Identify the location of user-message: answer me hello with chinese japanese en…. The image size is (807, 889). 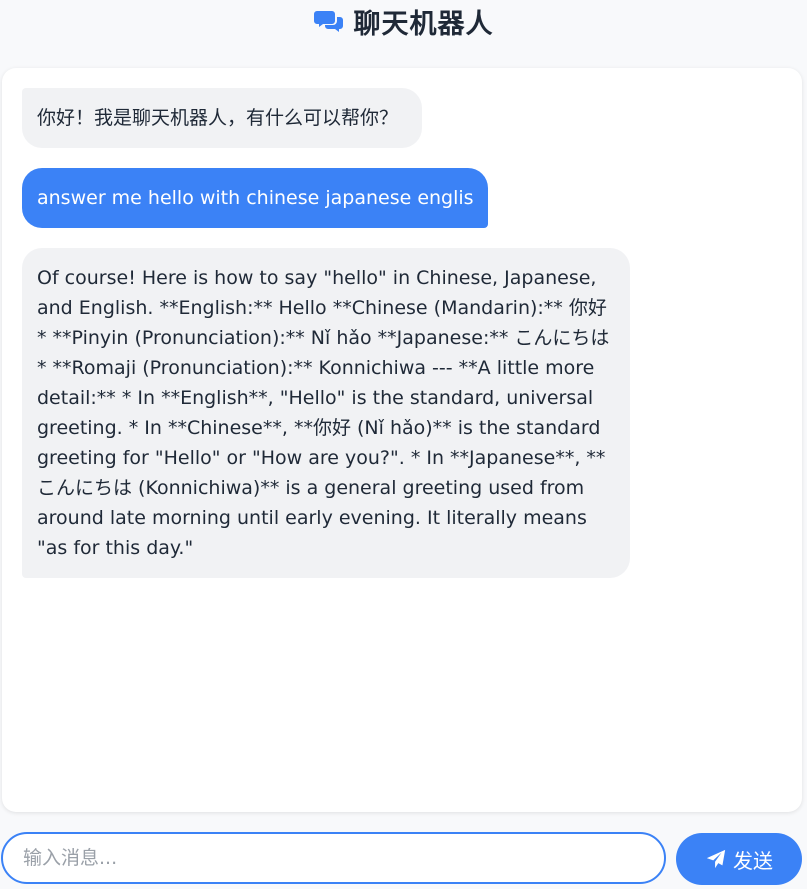
(255, 198).